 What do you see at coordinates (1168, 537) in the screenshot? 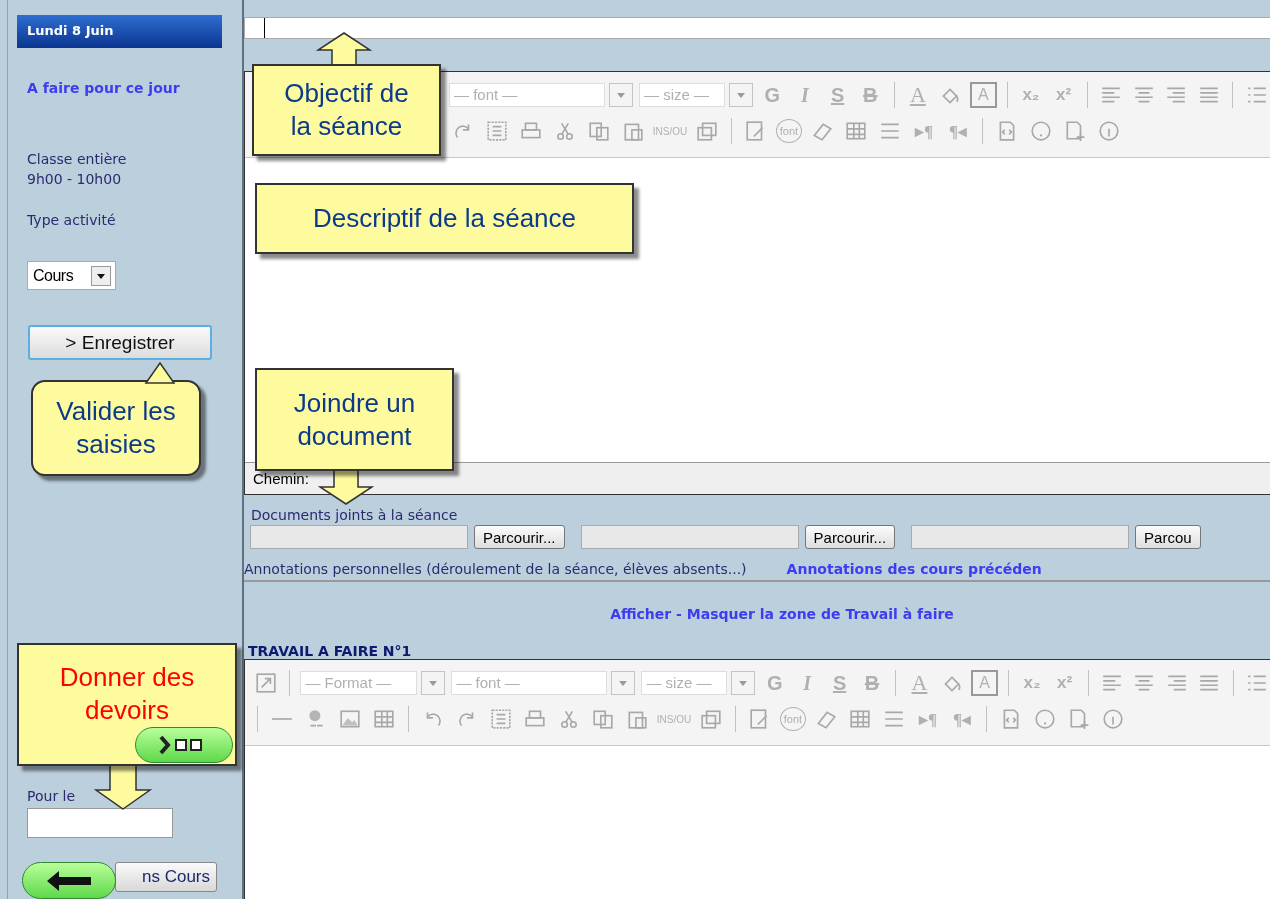
I see `browse-button: Parcou` at bounding box center [1168, 537].